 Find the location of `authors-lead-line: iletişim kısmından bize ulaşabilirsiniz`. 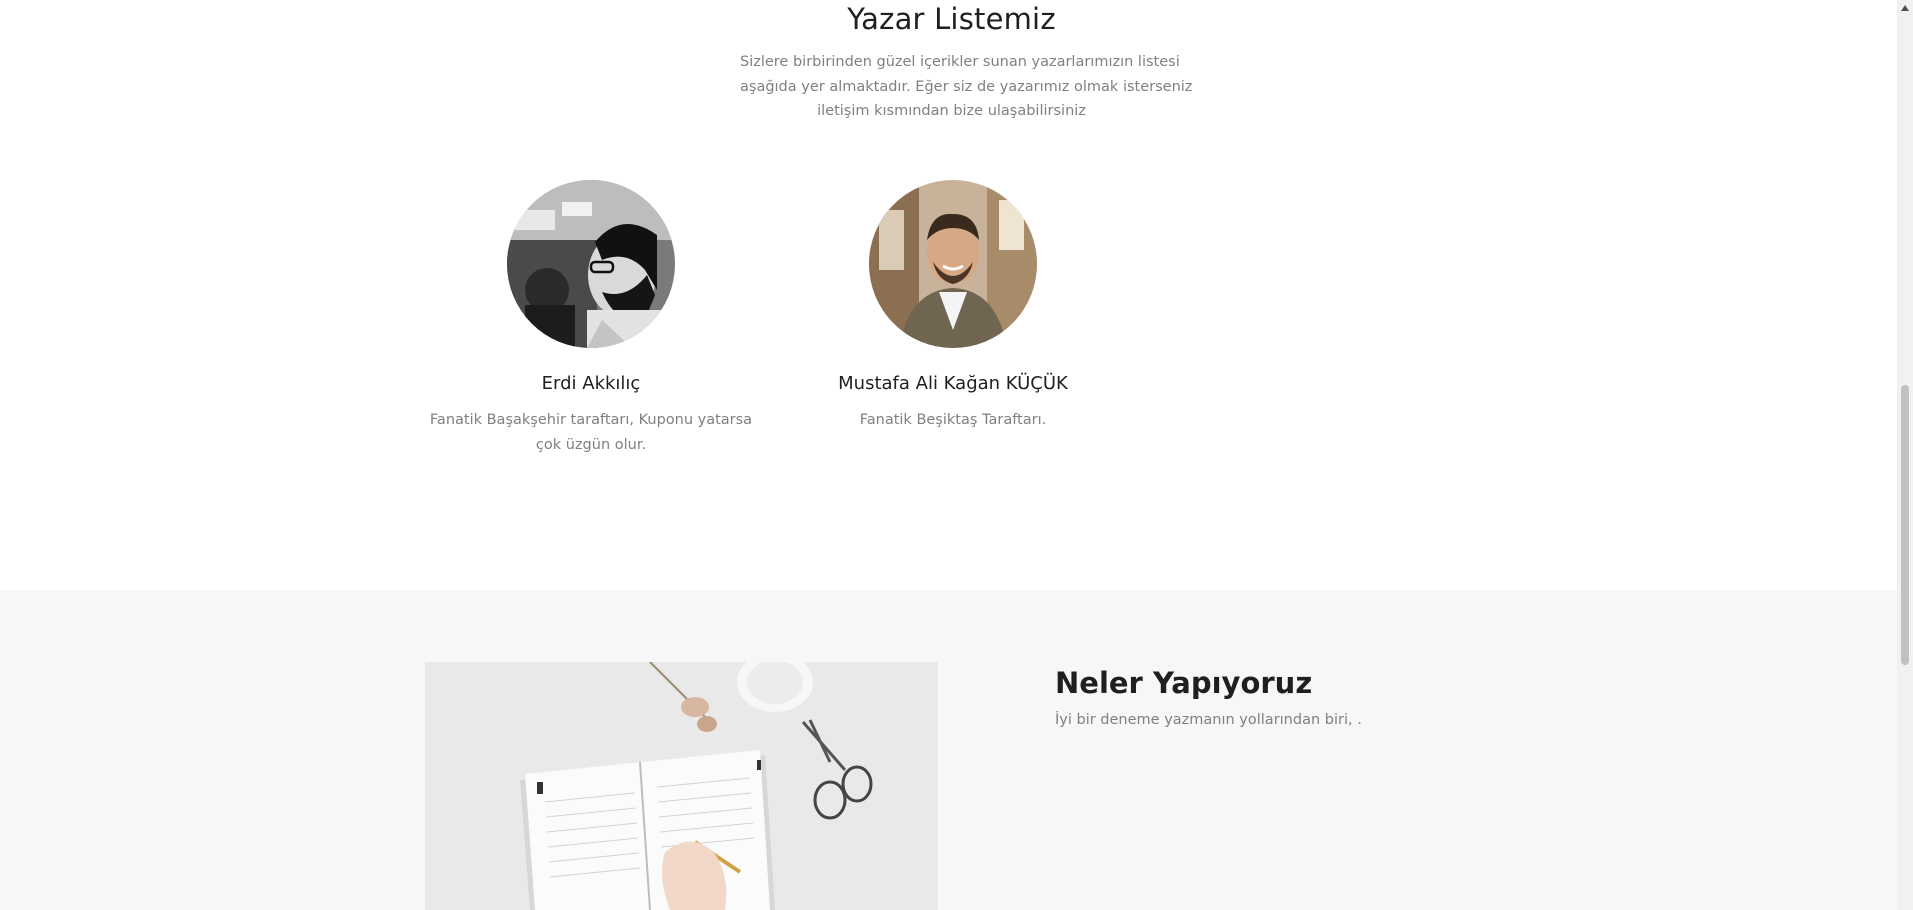

authors-lead-line: iletişim kısmından bize ulaşabilirsiniz is located at coordinates (951, 111).